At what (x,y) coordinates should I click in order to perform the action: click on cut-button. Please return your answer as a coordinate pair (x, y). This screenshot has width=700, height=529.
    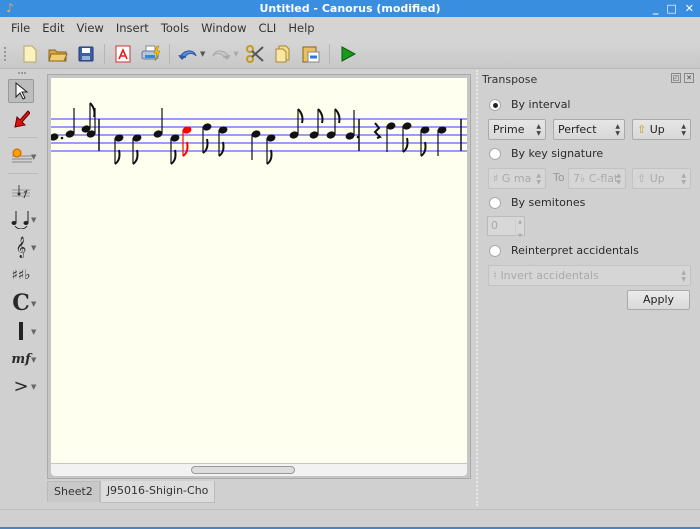
    Looking at the image, I should click on (255, 54).